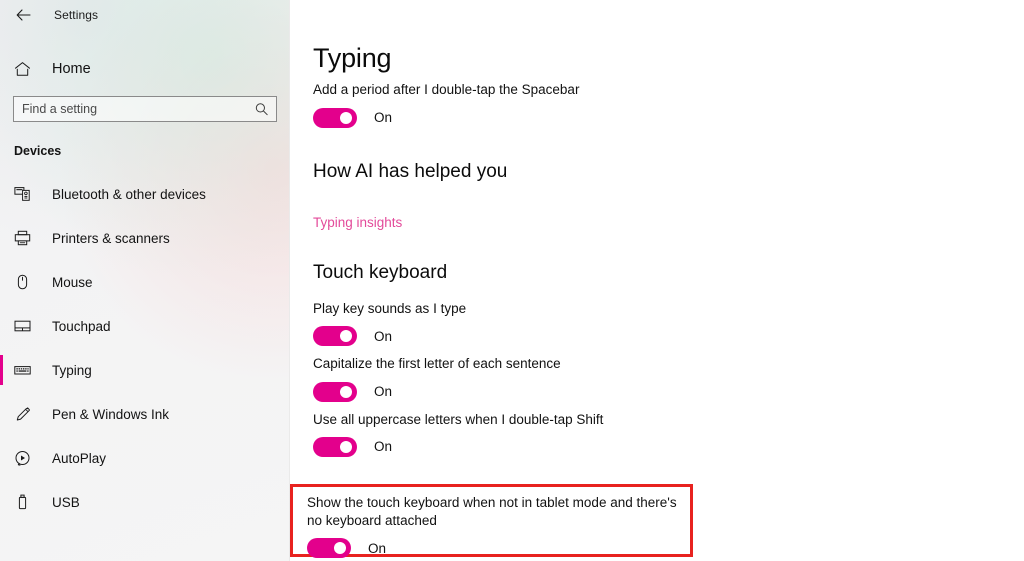 Image resolution: width=1024 pixels, height=561 pixels. I want to click on autoplay-icon, so click(25, 458).